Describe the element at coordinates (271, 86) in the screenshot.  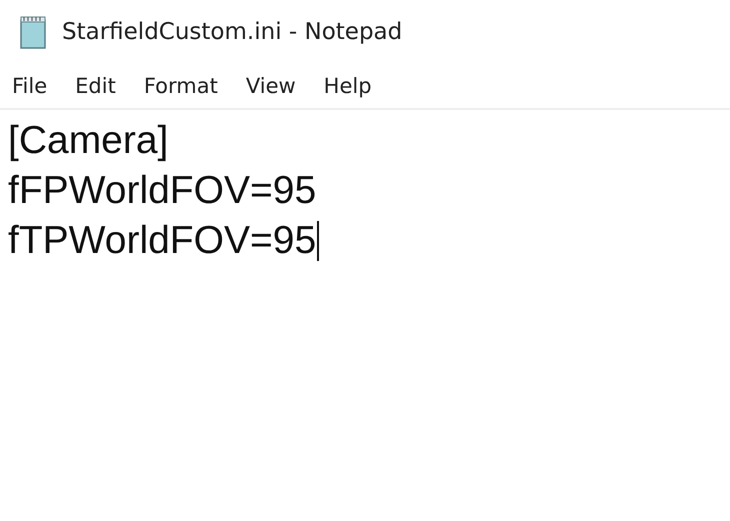
I see `menu-item: View` at that location.